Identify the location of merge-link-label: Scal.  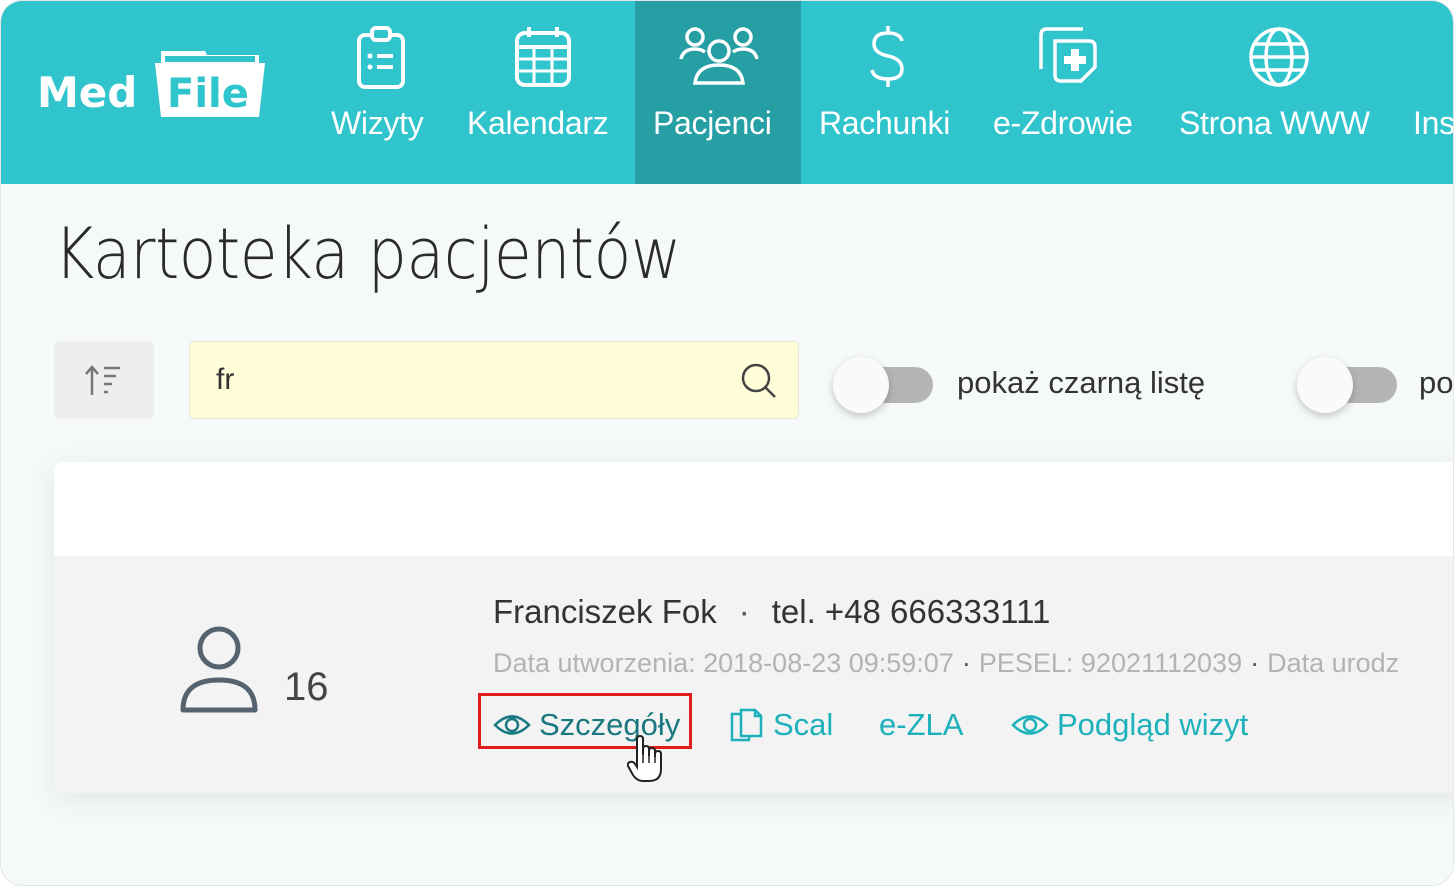
(803, 724).